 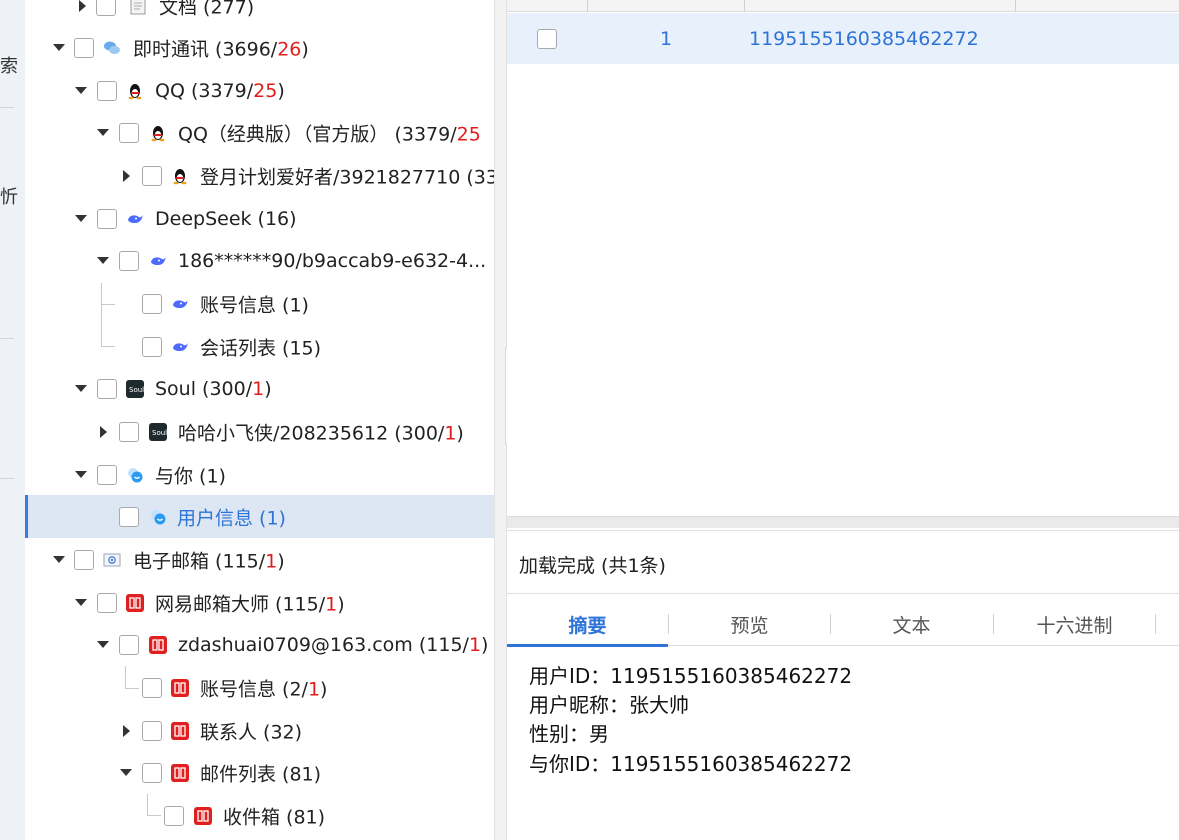 What do you see at coordinates (259, 218) in the screenshot?
I see `tree-row-deepseek: DeepSeek (16)` at bounding box center [259, 218].